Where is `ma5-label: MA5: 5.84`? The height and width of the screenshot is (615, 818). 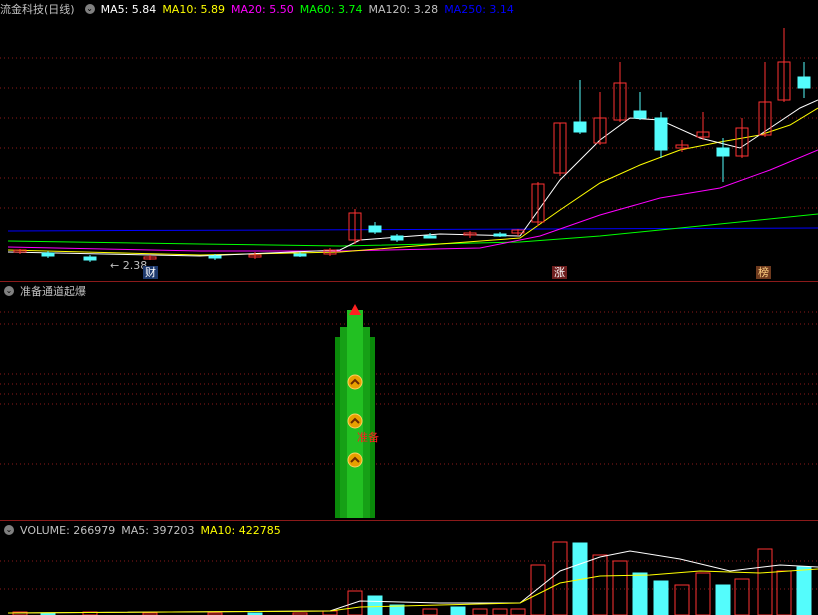
ma5-label: MA5: 5.84 is located at coordinates (128, 9).